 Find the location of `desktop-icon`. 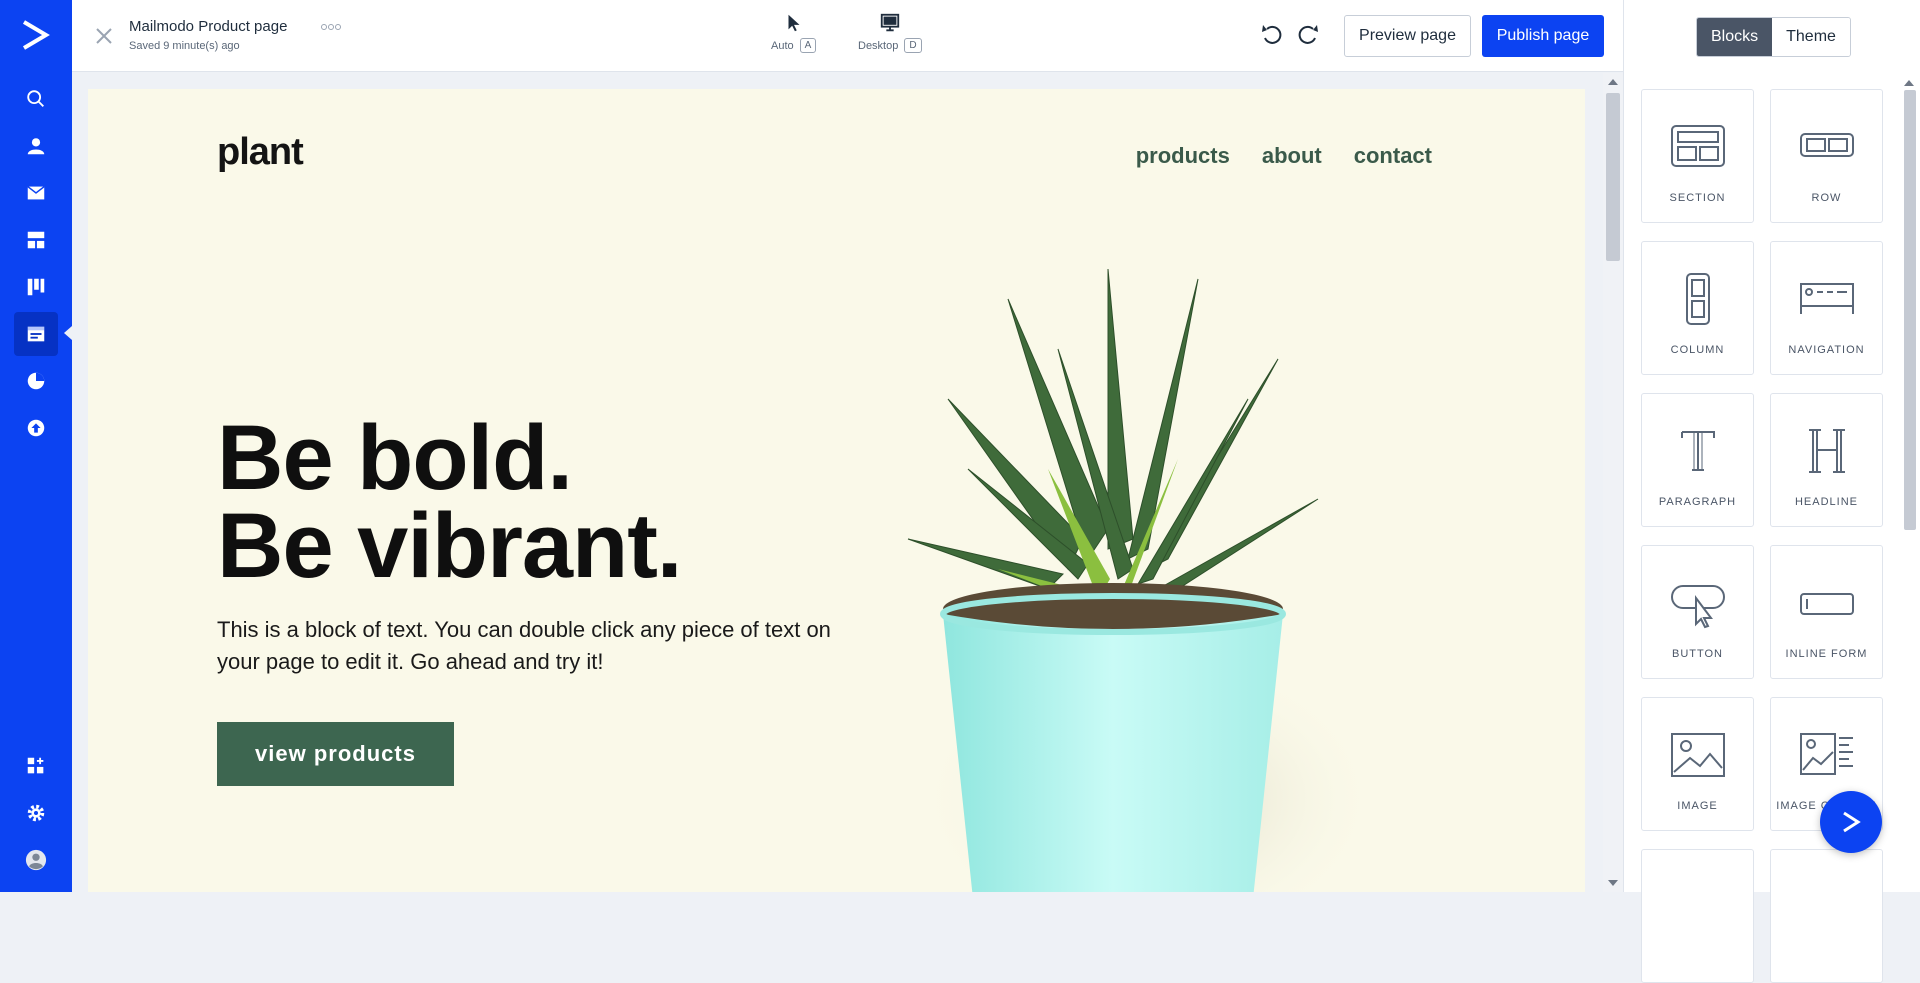

desktop-icon is located at coordinates (889, 22).